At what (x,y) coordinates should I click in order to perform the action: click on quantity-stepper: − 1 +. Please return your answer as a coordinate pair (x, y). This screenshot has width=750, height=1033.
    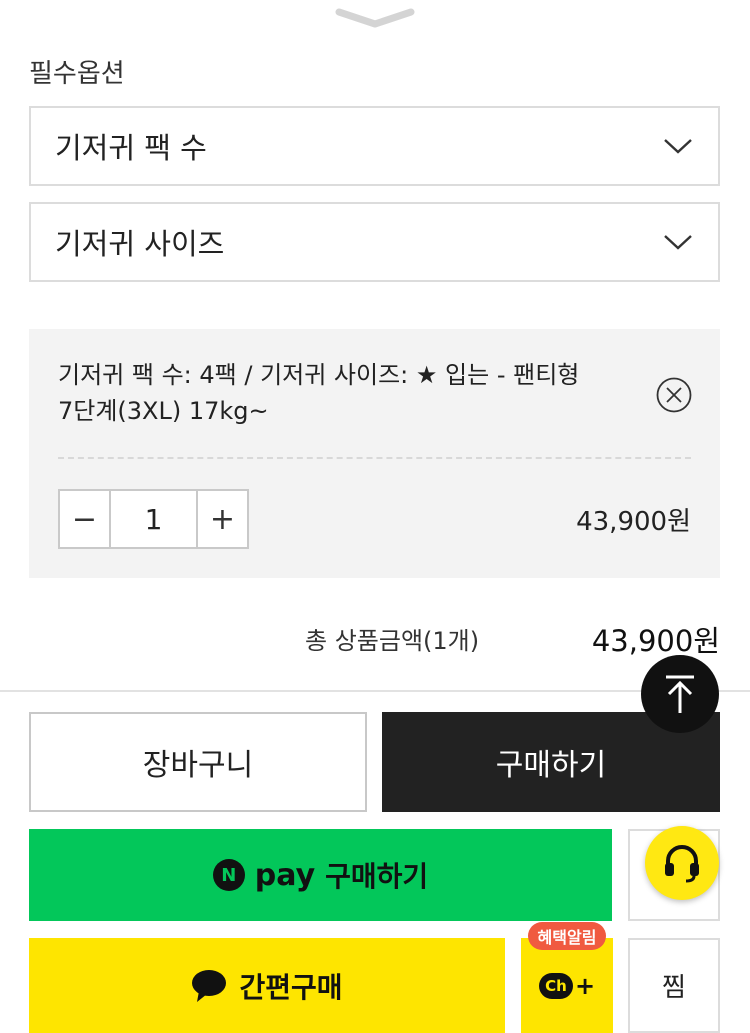
    Looking at the image, I should click on (153, 519).